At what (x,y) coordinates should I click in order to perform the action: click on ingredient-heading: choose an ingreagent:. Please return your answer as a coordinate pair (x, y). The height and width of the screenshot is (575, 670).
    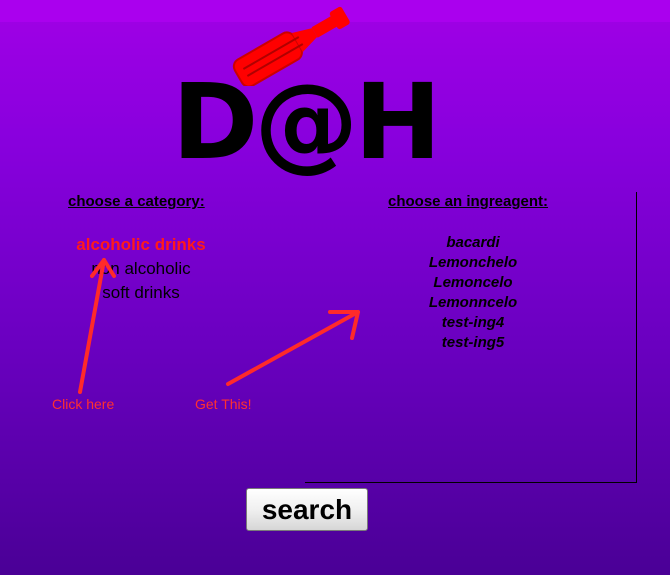
    Looking at the image, I should click on (468, 201).